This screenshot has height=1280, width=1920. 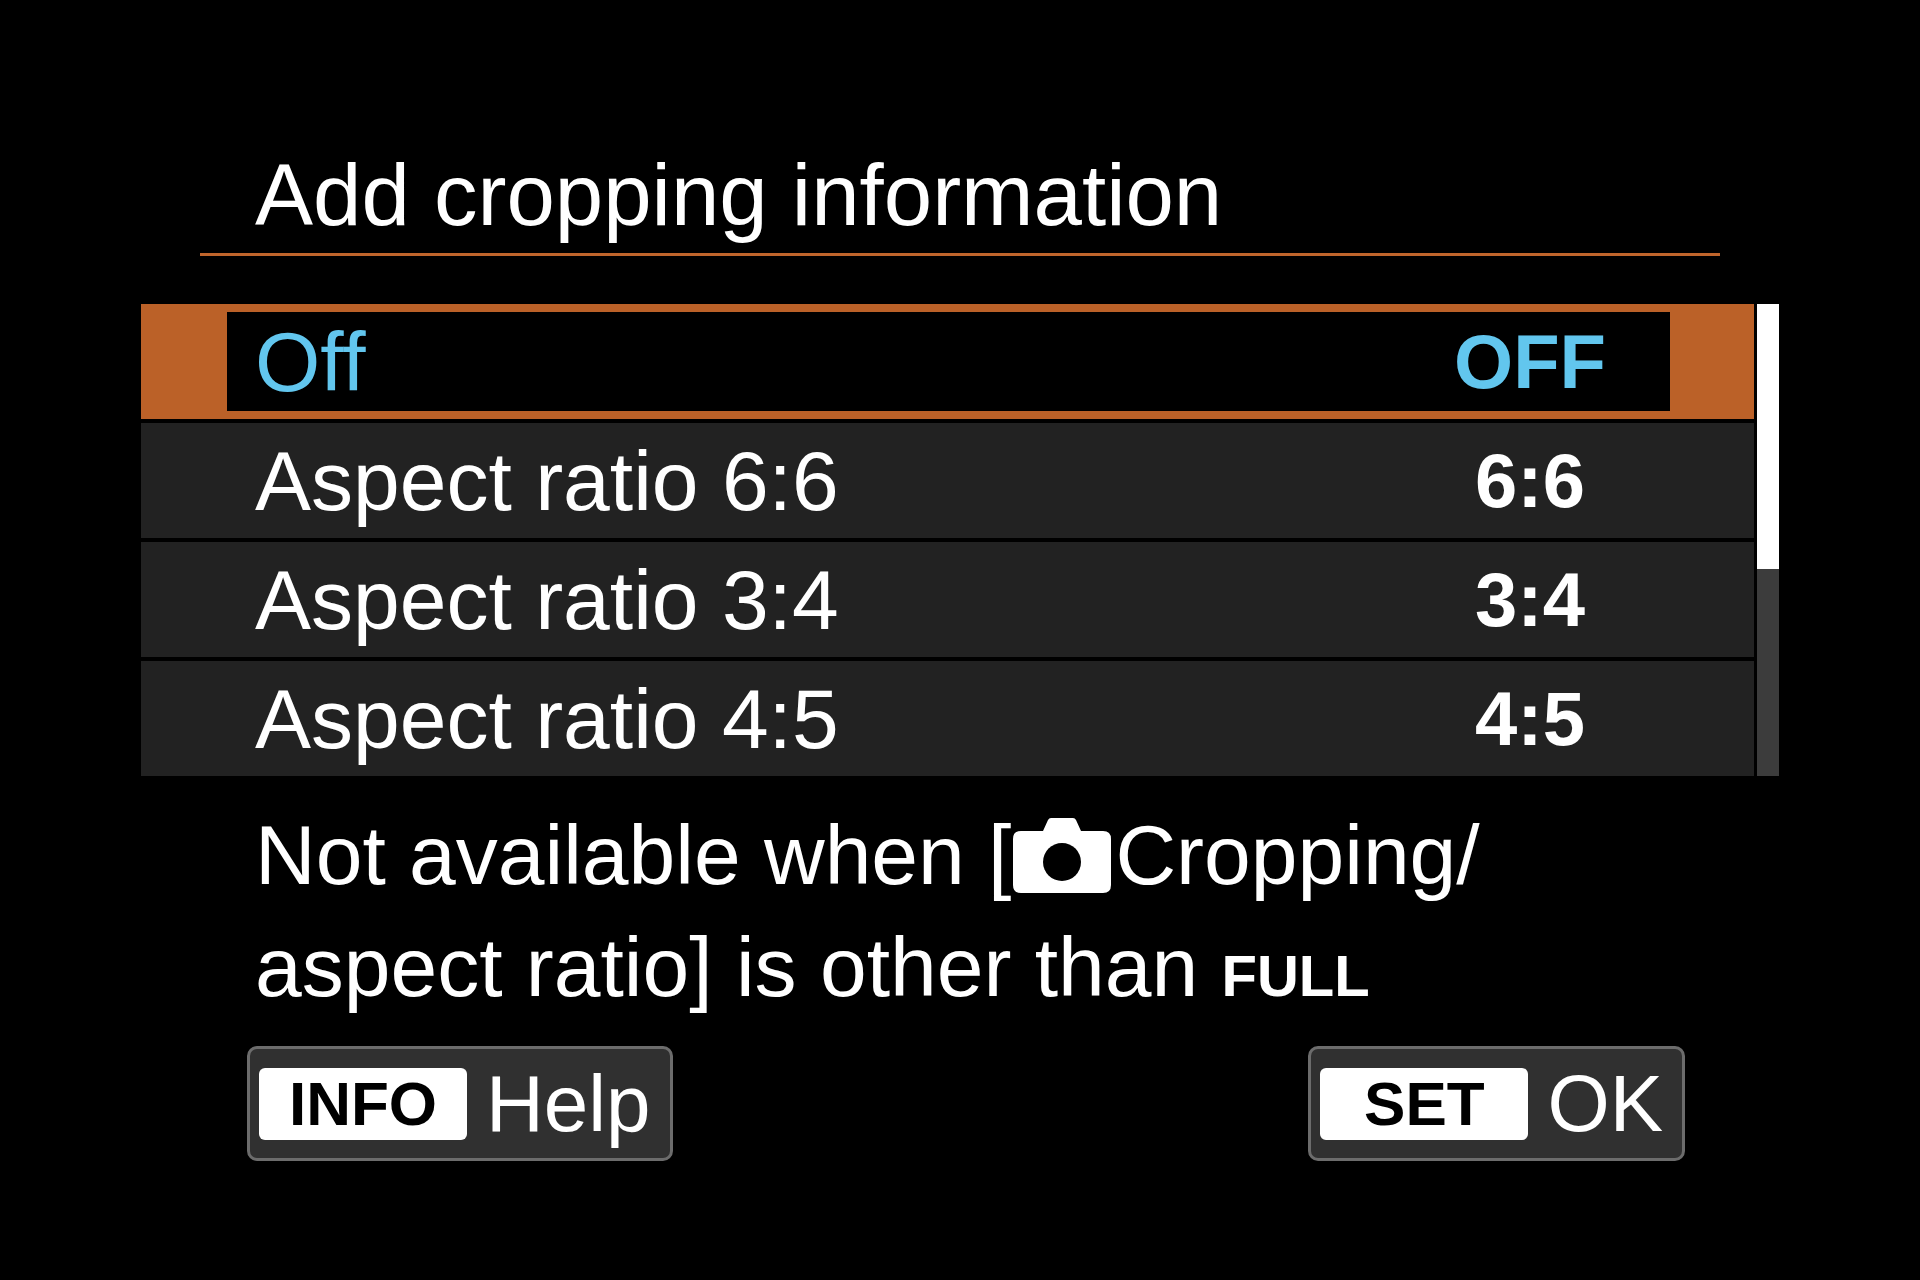 I want to click on ok-button: SET OK, so click(x=1496, y=1103).